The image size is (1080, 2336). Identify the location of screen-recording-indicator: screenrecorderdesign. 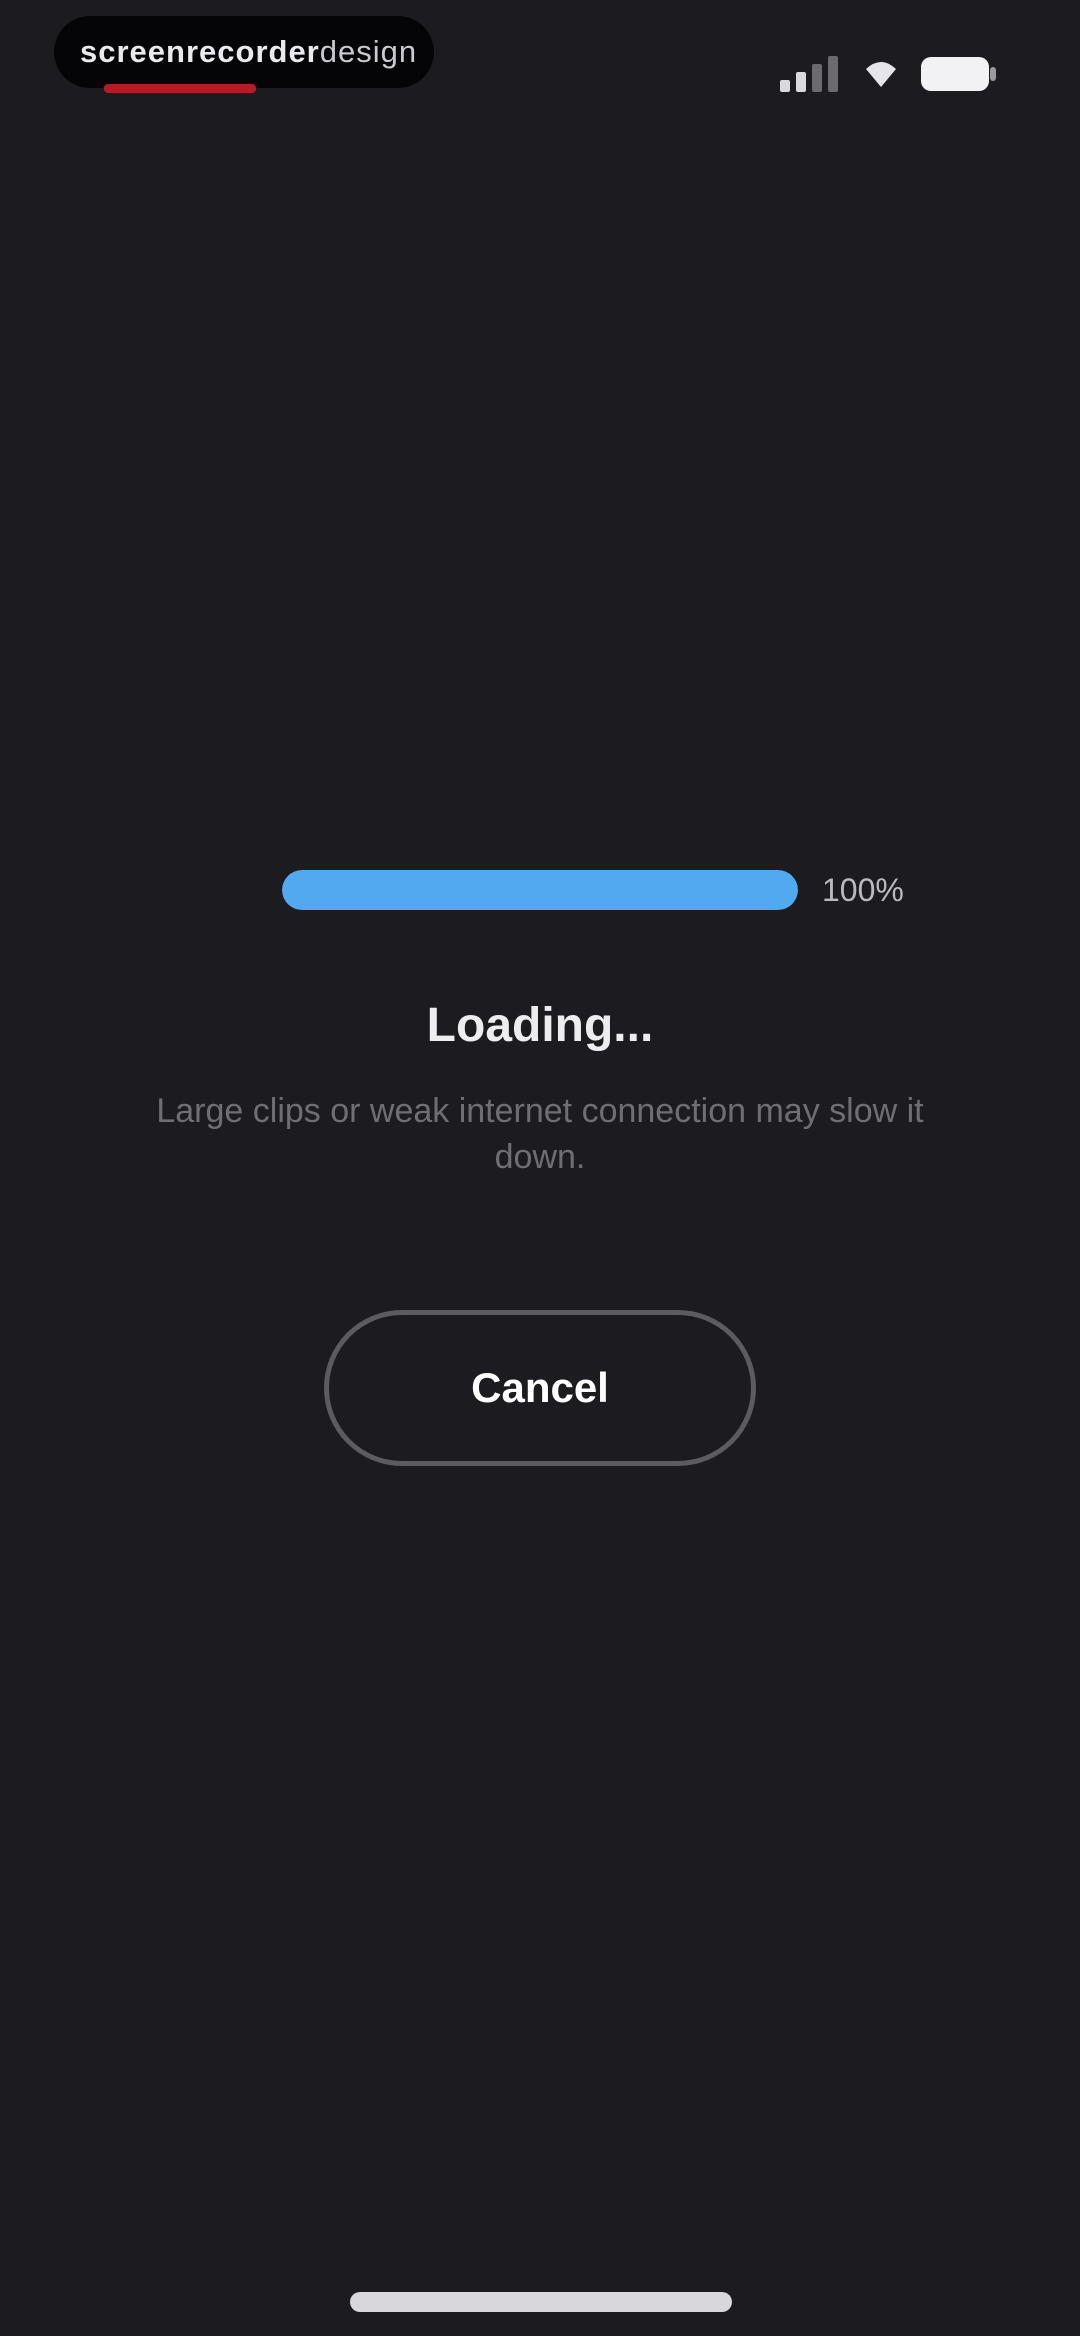
(244, 52).